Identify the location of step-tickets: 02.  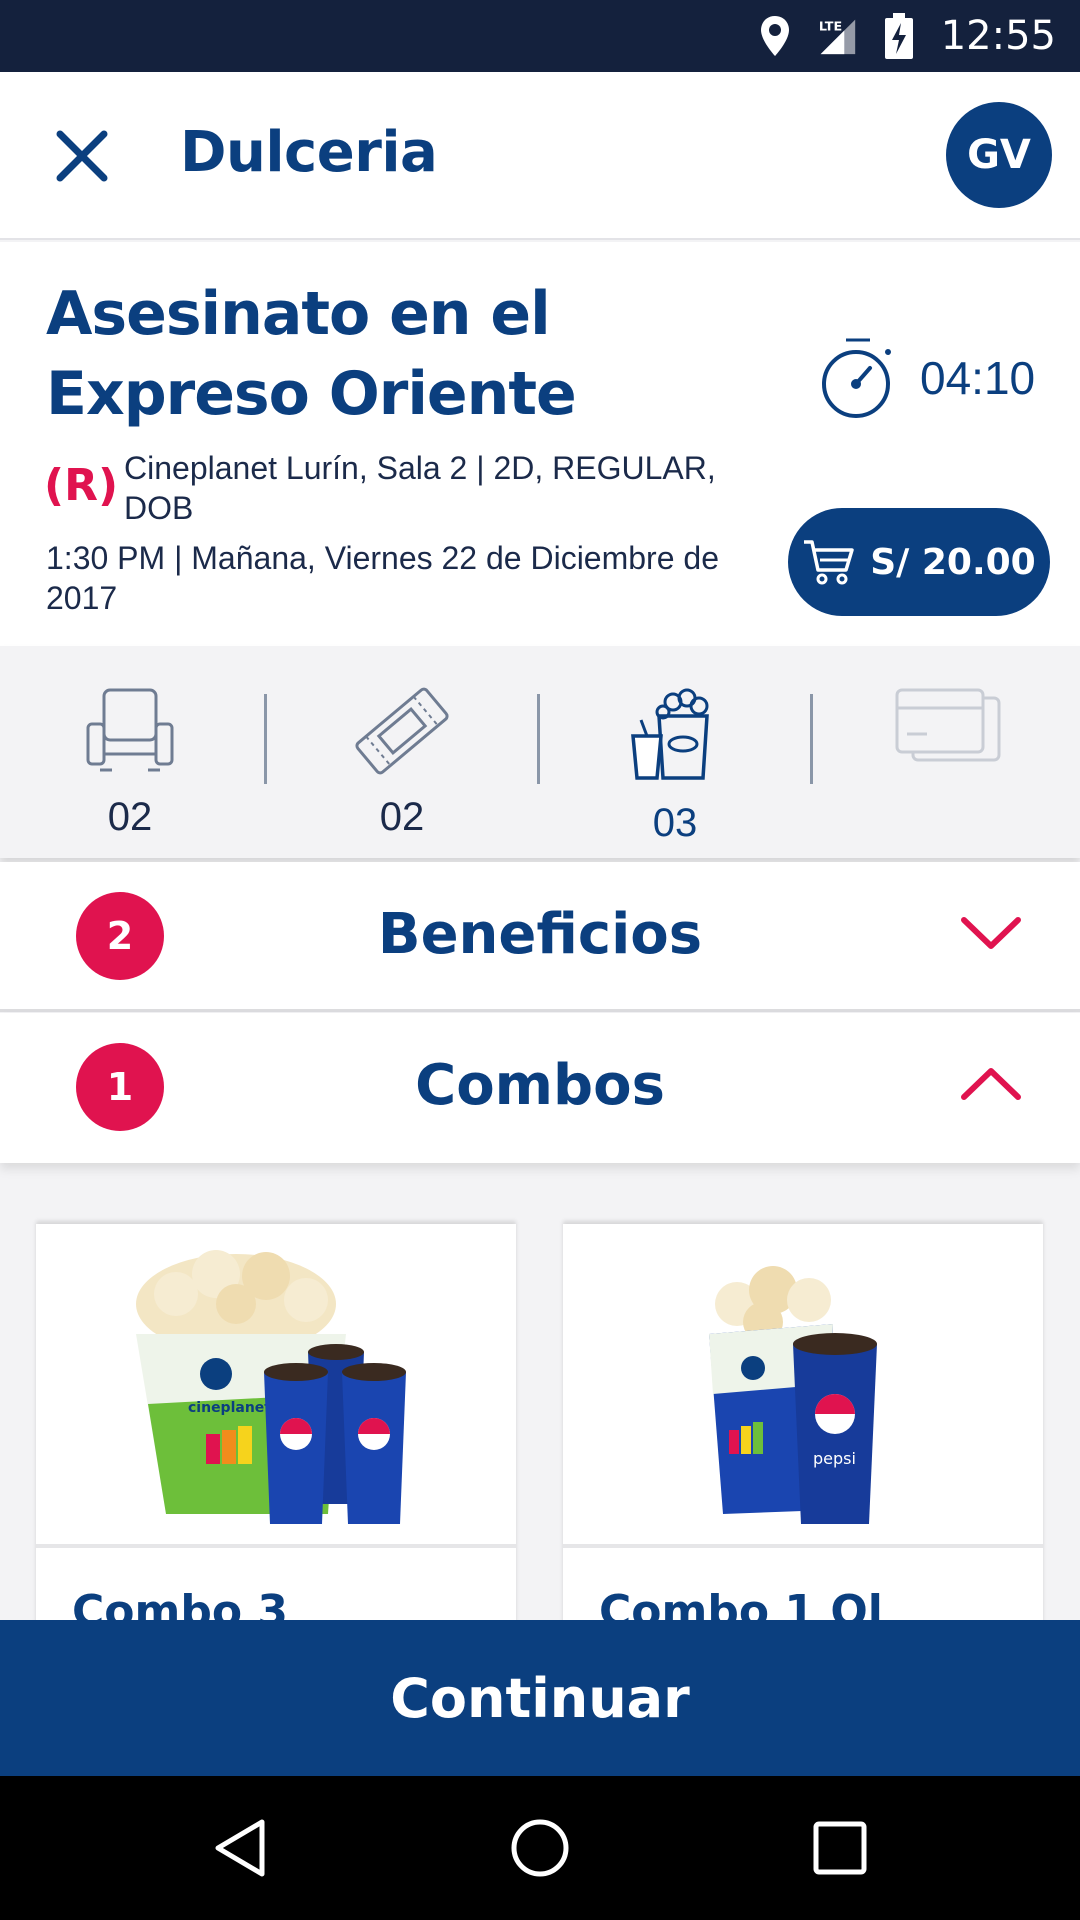
(402, 763).